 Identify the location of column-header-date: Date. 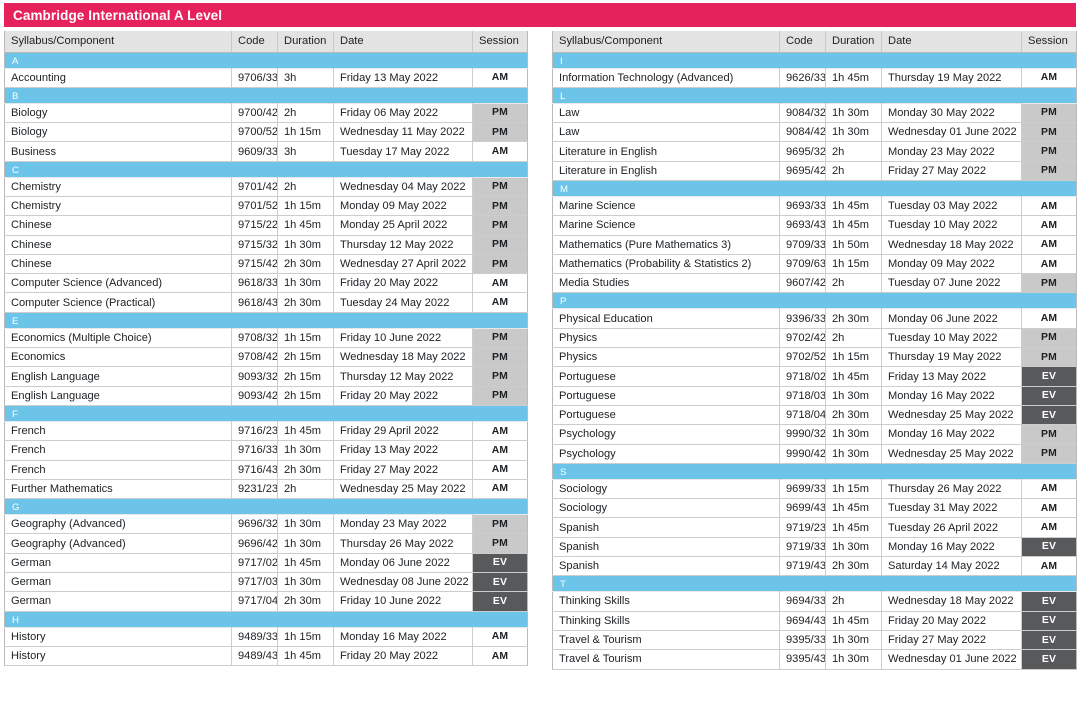
(403, 42).